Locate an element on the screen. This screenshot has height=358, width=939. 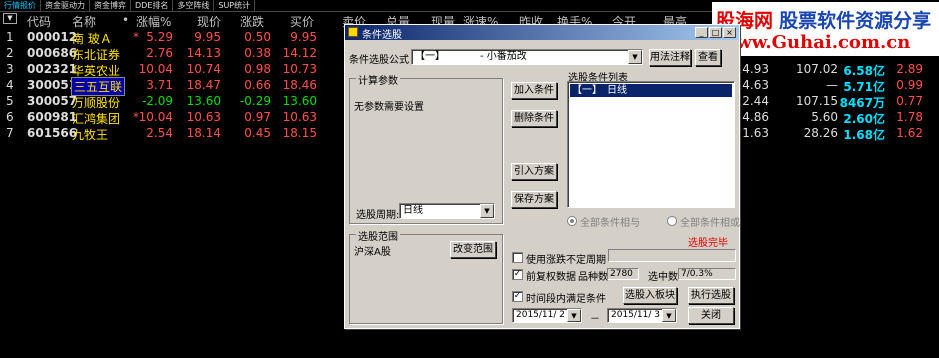
col-change: 涨跌 is located at coordinates (252, 21).